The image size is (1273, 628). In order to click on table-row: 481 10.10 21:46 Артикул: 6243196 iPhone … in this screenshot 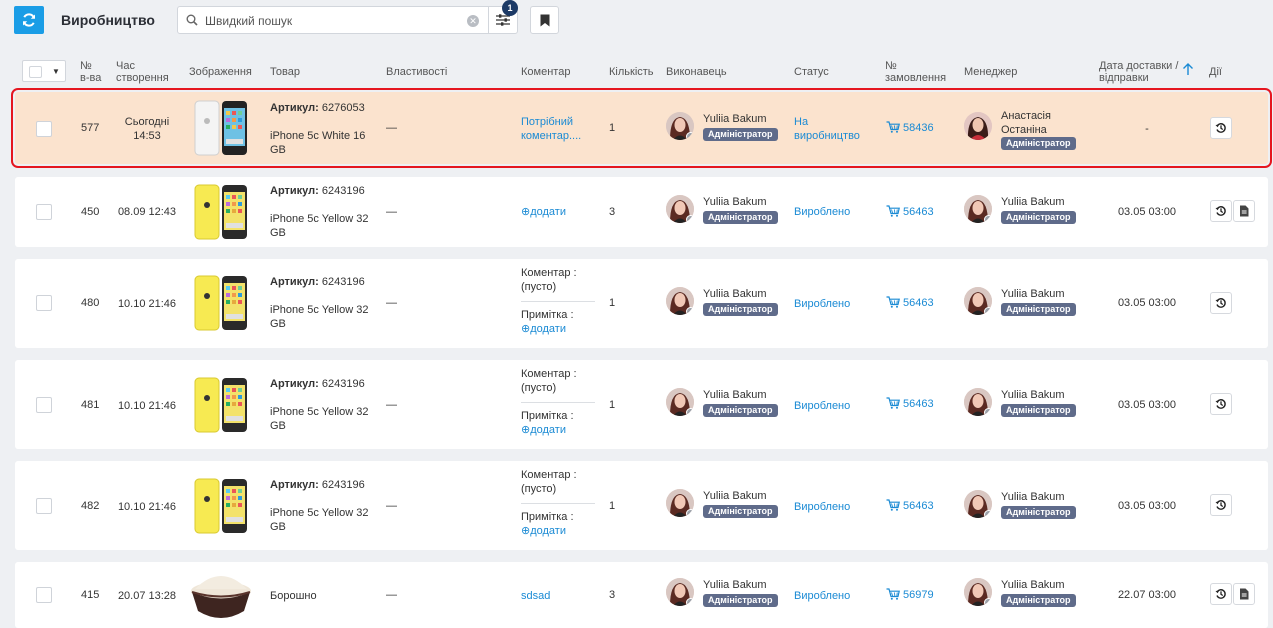, I will do `click(641, 404)`.